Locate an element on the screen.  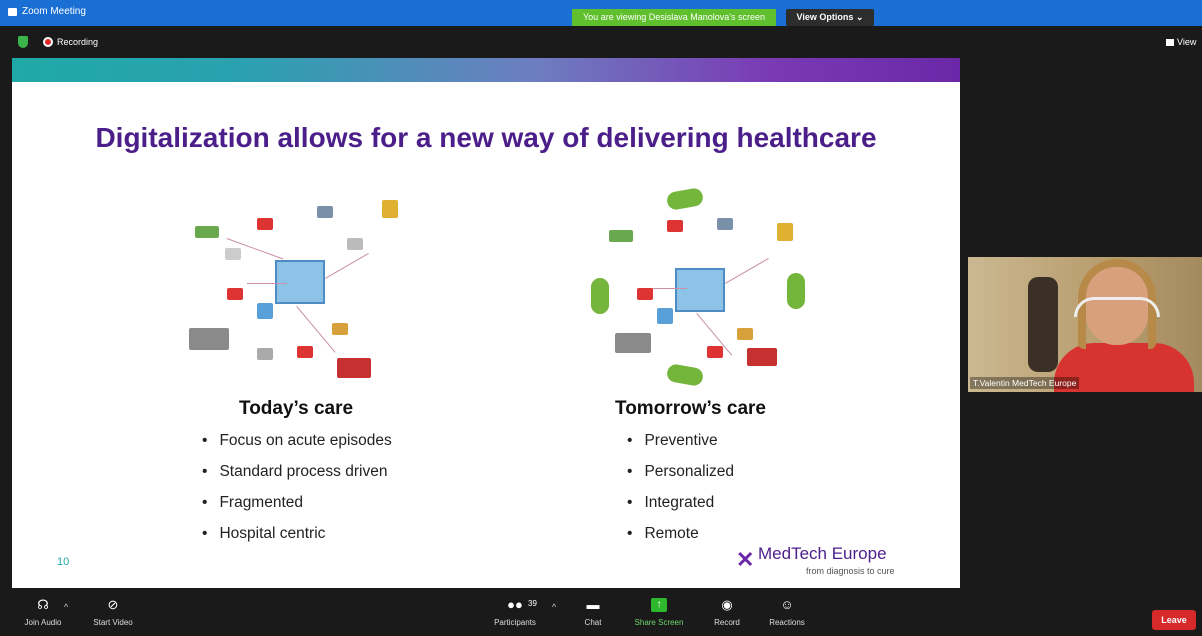
start-video-label: Start Video is located at coordinates (113, 622).